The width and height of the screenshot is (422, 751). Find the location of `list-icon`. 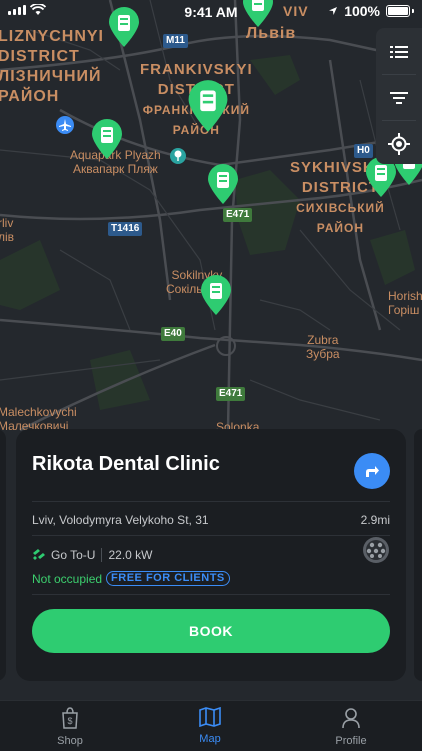

list-icon is located at coordinates (399, 52).